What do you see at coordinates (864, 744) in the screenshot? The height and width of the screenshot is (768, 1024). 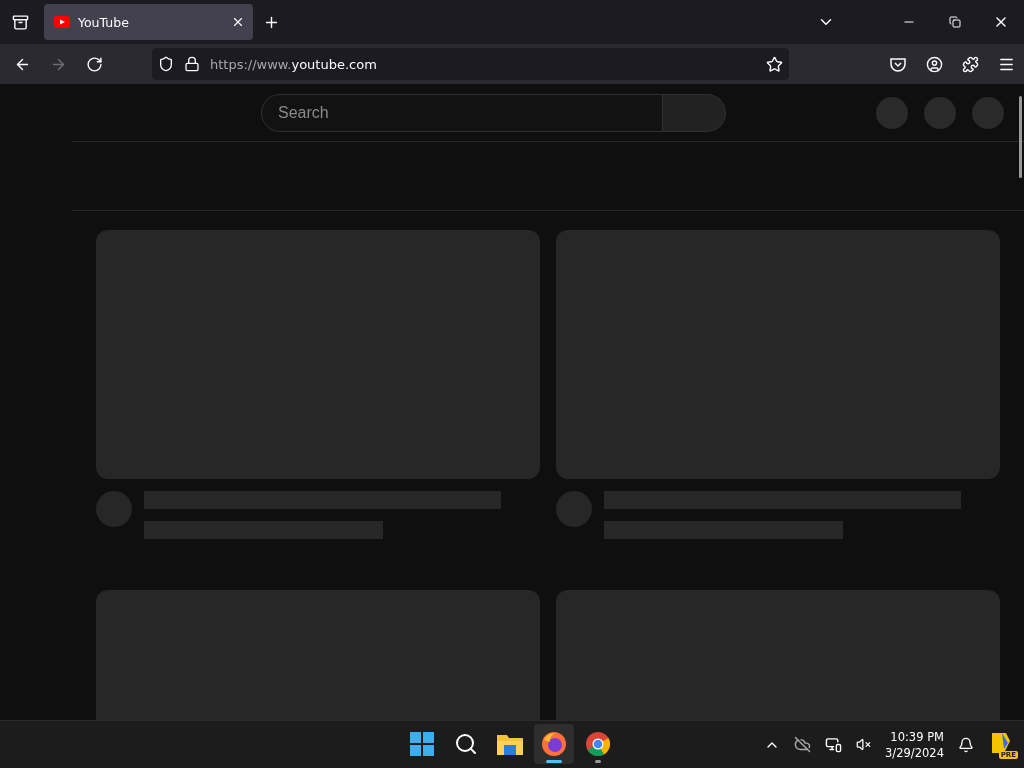 I see `muted-speaker-icon` at bounding box center [864, 744].